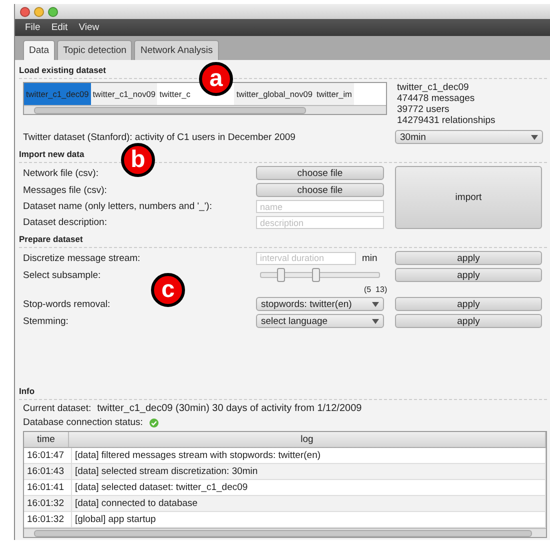 Image resolution: width=550 pixels, height=544 pixels. What do you see at coordinates (94, 50) in the screenshot?
I see `tab: Topic detection` at bounding box center [94, 50].